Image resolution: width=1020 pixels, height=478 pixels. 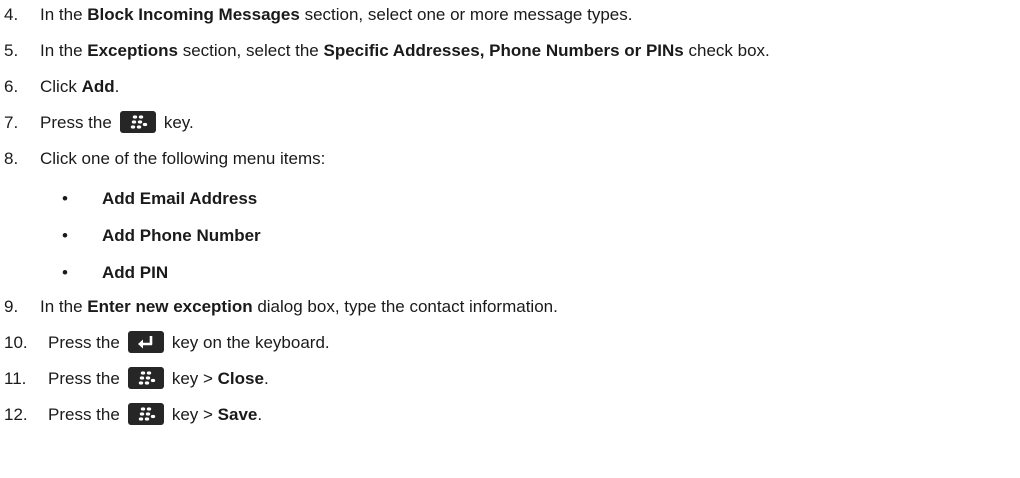 What do you see at coordinates (11, 306) in the screenshot?
I see `step-number: 9.` at bounding box center [11, 306].